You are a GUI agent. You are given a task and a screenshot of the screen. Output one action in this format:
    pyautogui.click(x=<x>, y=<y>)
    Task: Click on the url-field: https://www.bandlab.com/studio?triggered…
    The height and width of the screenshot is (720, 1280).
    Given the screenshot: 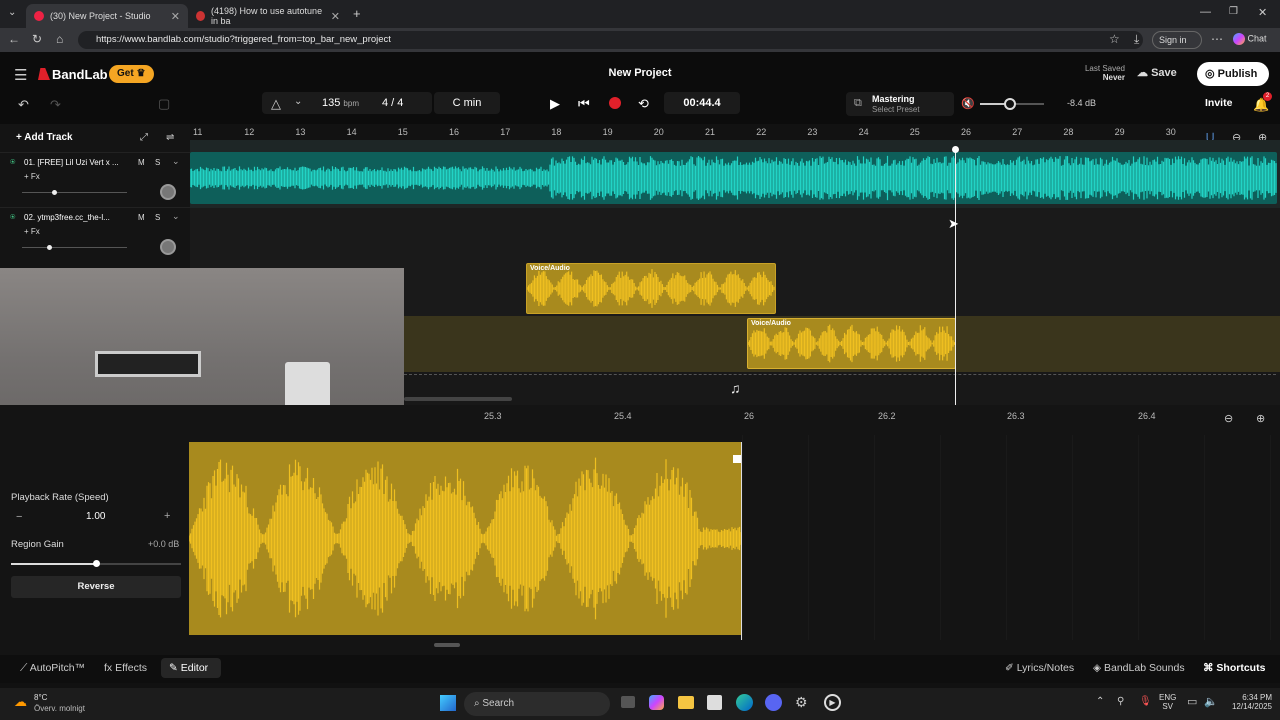 What is the action you would take?
    pyautogui.click(x=610, y=40)
    